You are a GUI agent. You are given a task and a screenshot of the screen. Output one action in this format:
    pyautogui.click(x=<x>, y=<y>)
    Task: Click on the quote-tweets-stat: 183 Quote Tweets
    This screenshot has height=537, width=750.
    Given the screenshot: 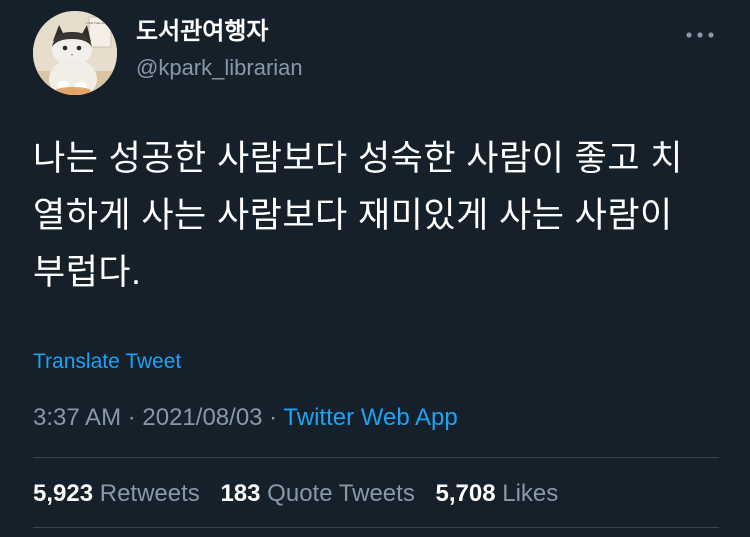 What is the action you would take?
    pyautogui.click(x=317, y=494)
    